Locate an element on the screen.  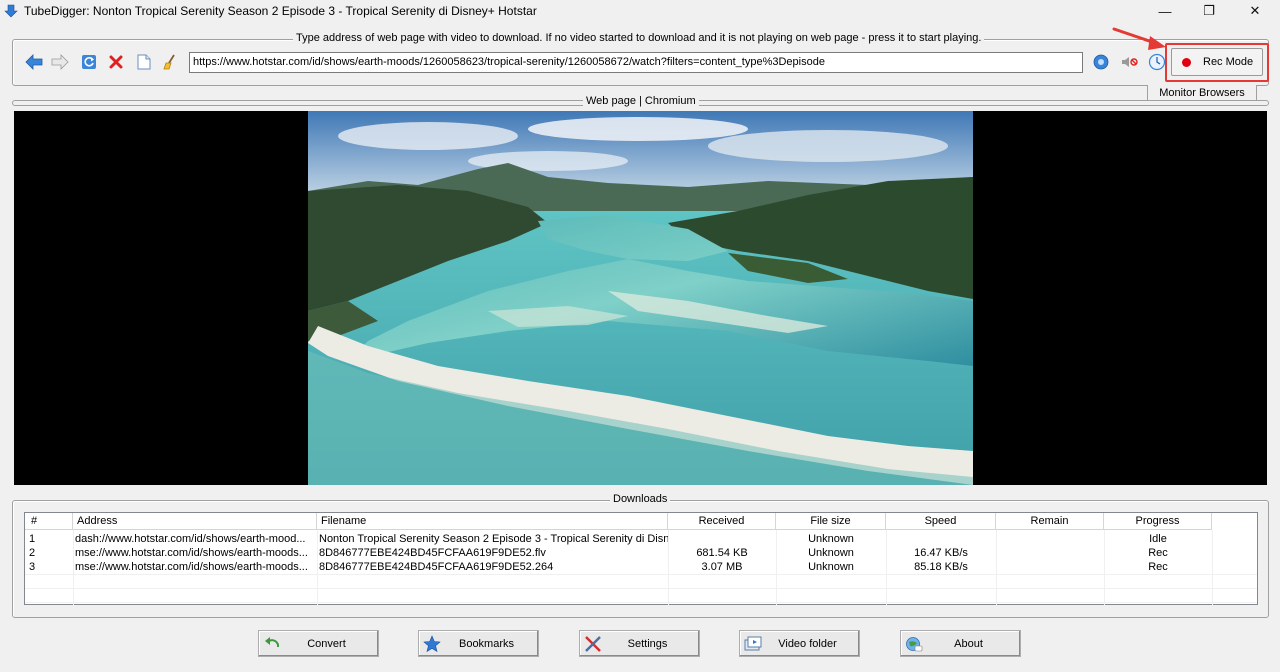
about-globe-icon is located at coordinates (914, 644).